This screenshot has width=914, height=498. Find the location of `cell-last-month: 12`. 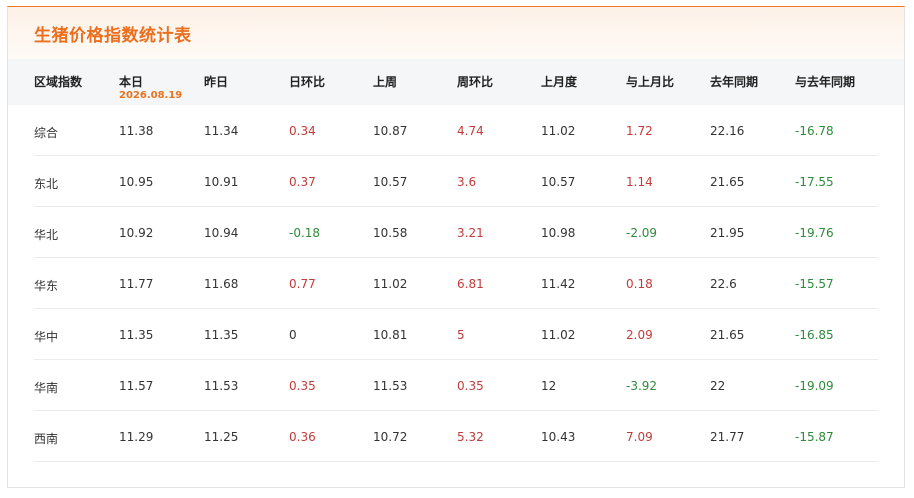

cell-last-month: 12 is located at coordinates (549, 386).